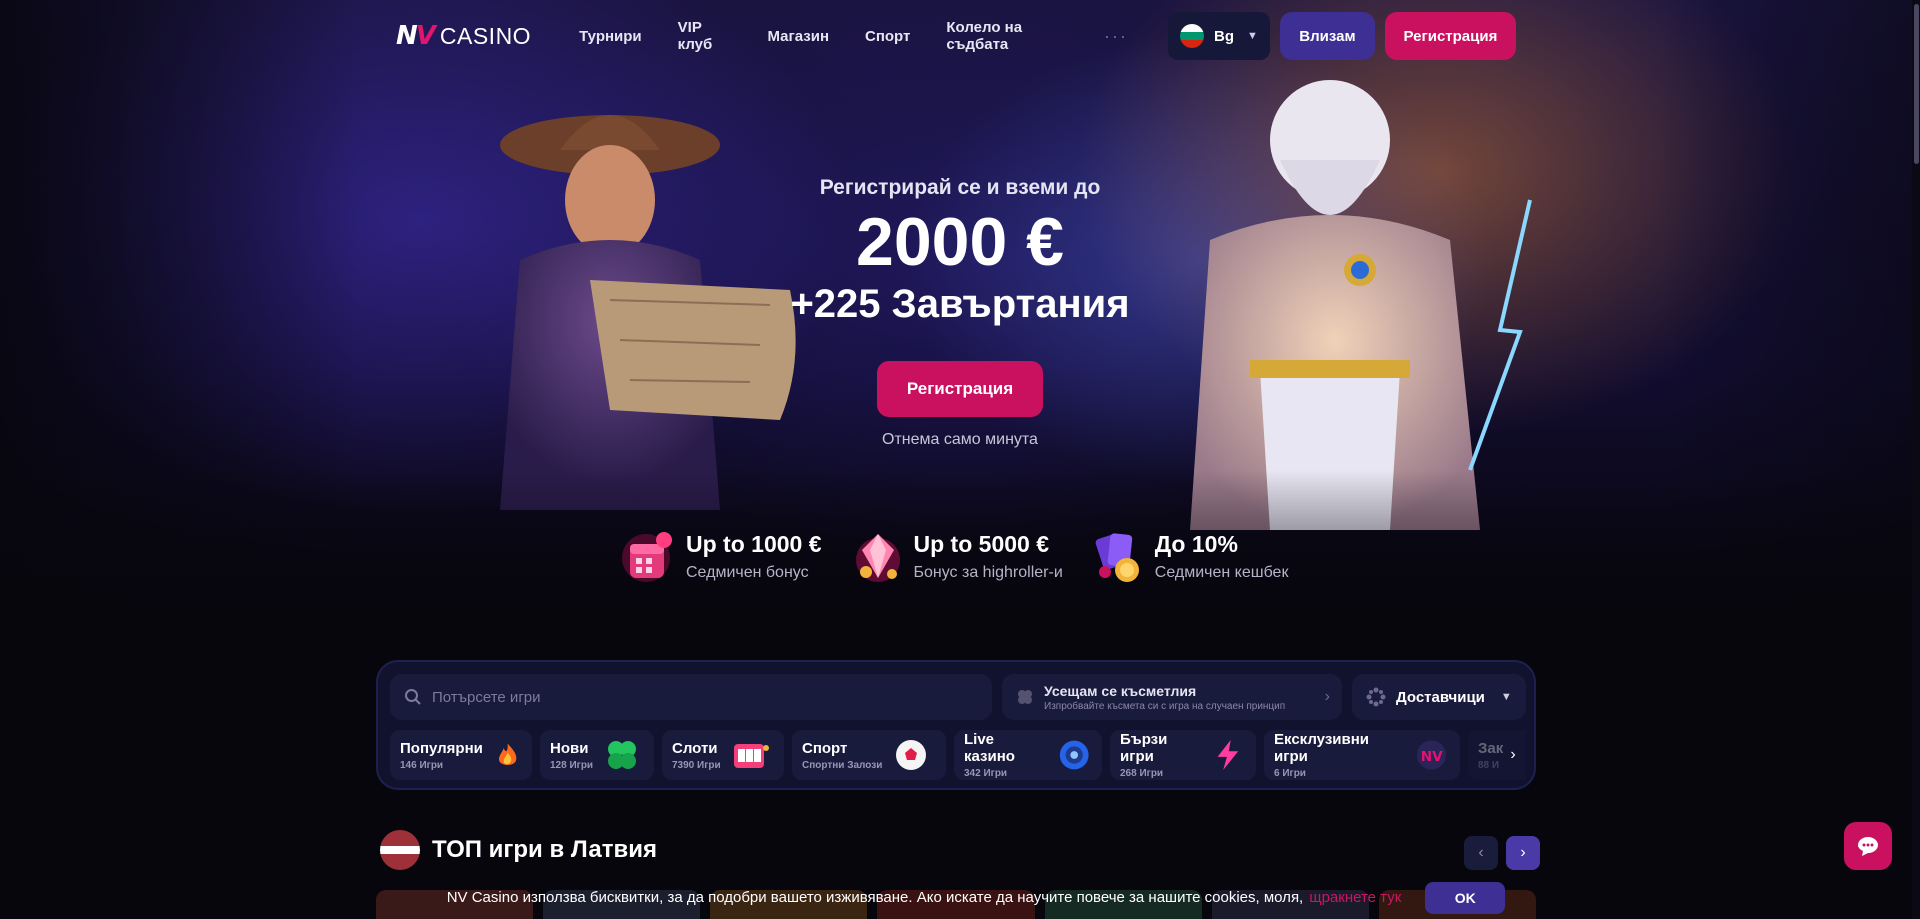 This screenshot has height=919, width=1920. What do you see at coordinates (705, 36) in the screenshot?
I see `nav-item-vip-club: VIP клуб` at bounding box center [705, 36].